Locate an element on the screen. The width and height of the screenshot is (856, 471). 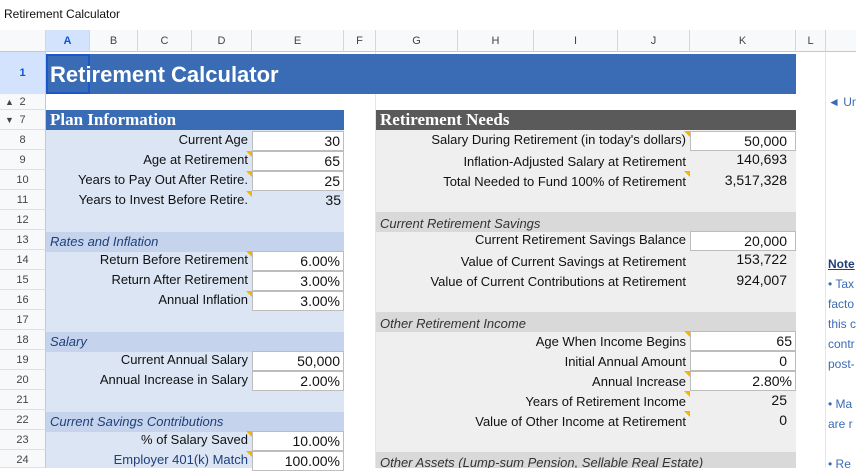
row-header-20: 20 is located at coordinates (23, 380).